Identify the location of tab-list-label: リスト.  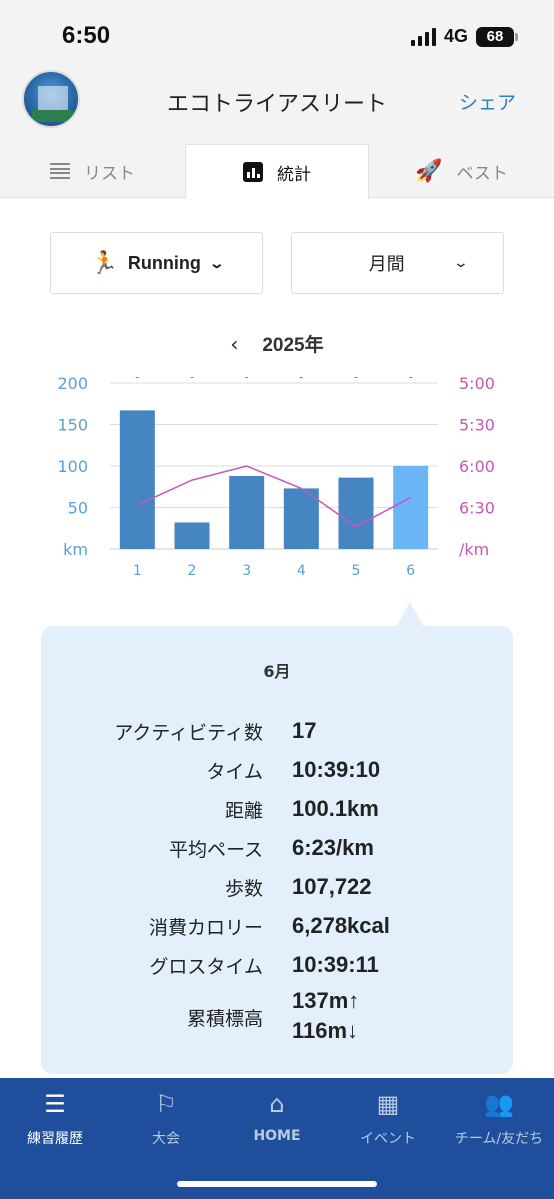
(109, 173).